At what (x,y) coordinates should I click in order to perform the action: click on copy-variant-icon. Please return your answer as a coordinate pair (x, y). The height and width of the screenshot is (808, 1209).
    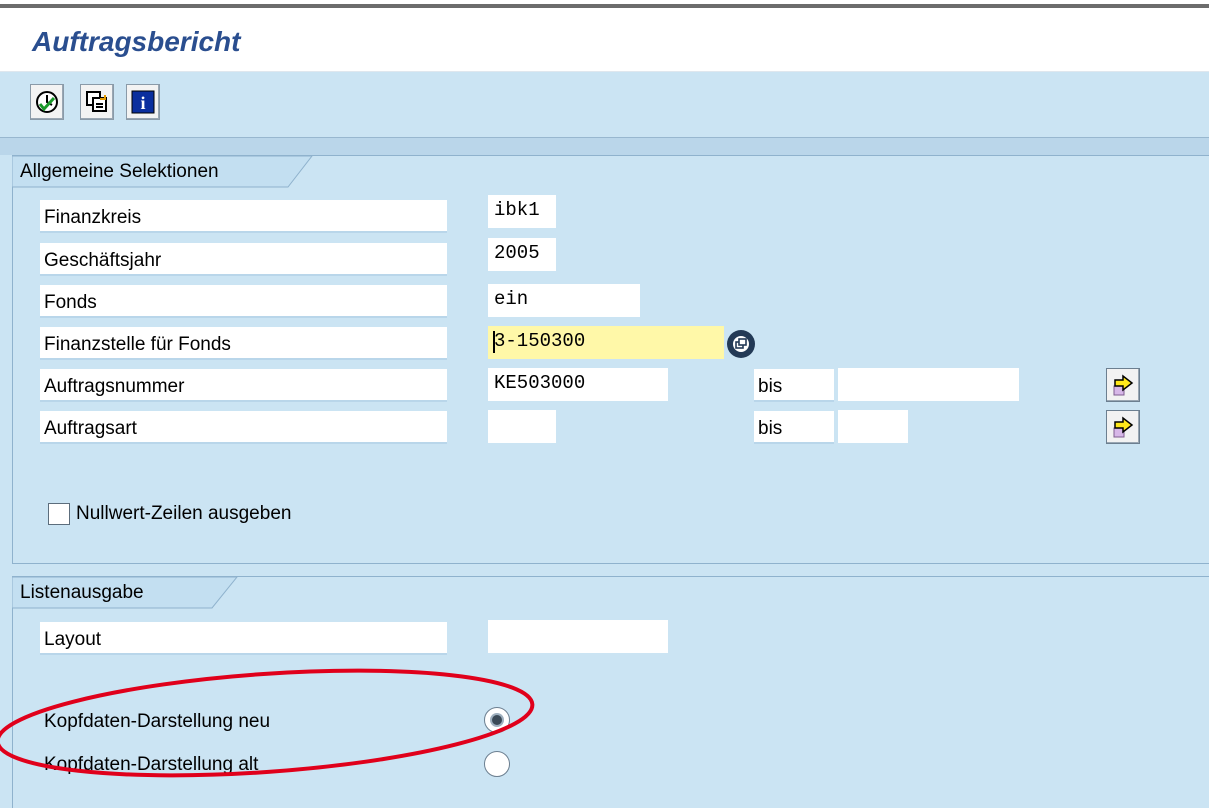
    Looking at the image, I should click on (96, 101).